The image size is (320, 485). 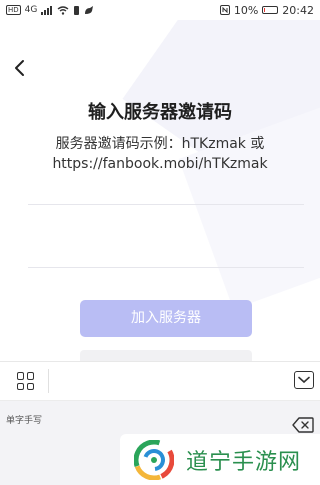 I want to click on status-left: HD 4G, so click(x=50, y=10).